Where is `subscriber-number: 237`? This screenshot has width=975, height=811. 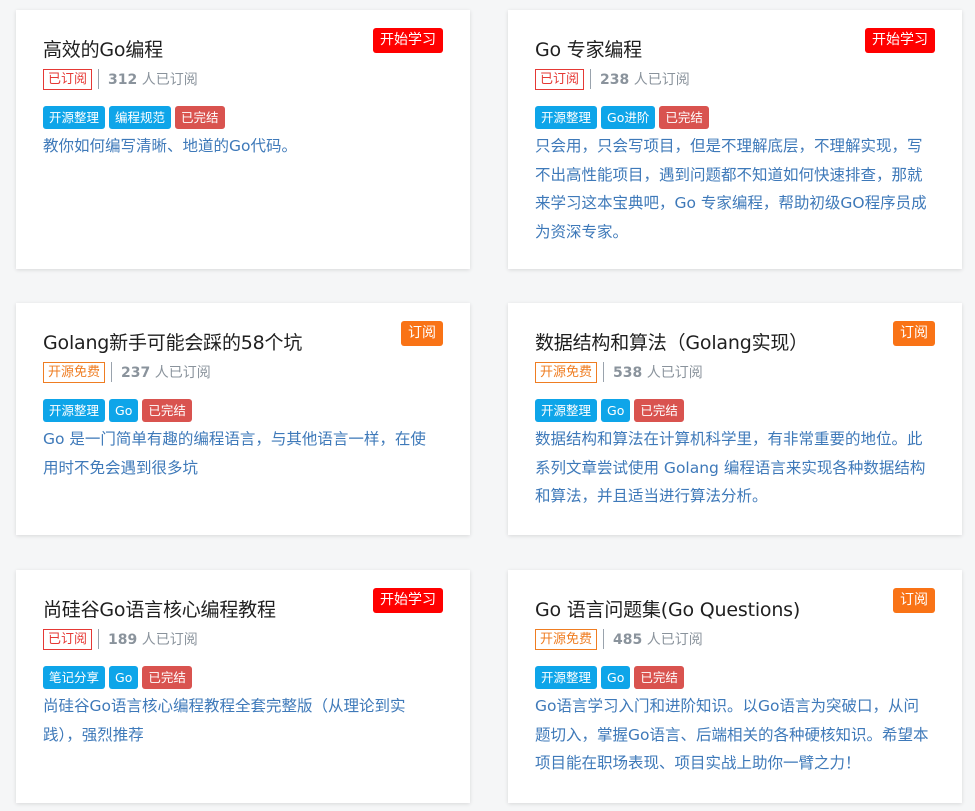
subscriber-number: 237 is located at coordinates (136, 373).